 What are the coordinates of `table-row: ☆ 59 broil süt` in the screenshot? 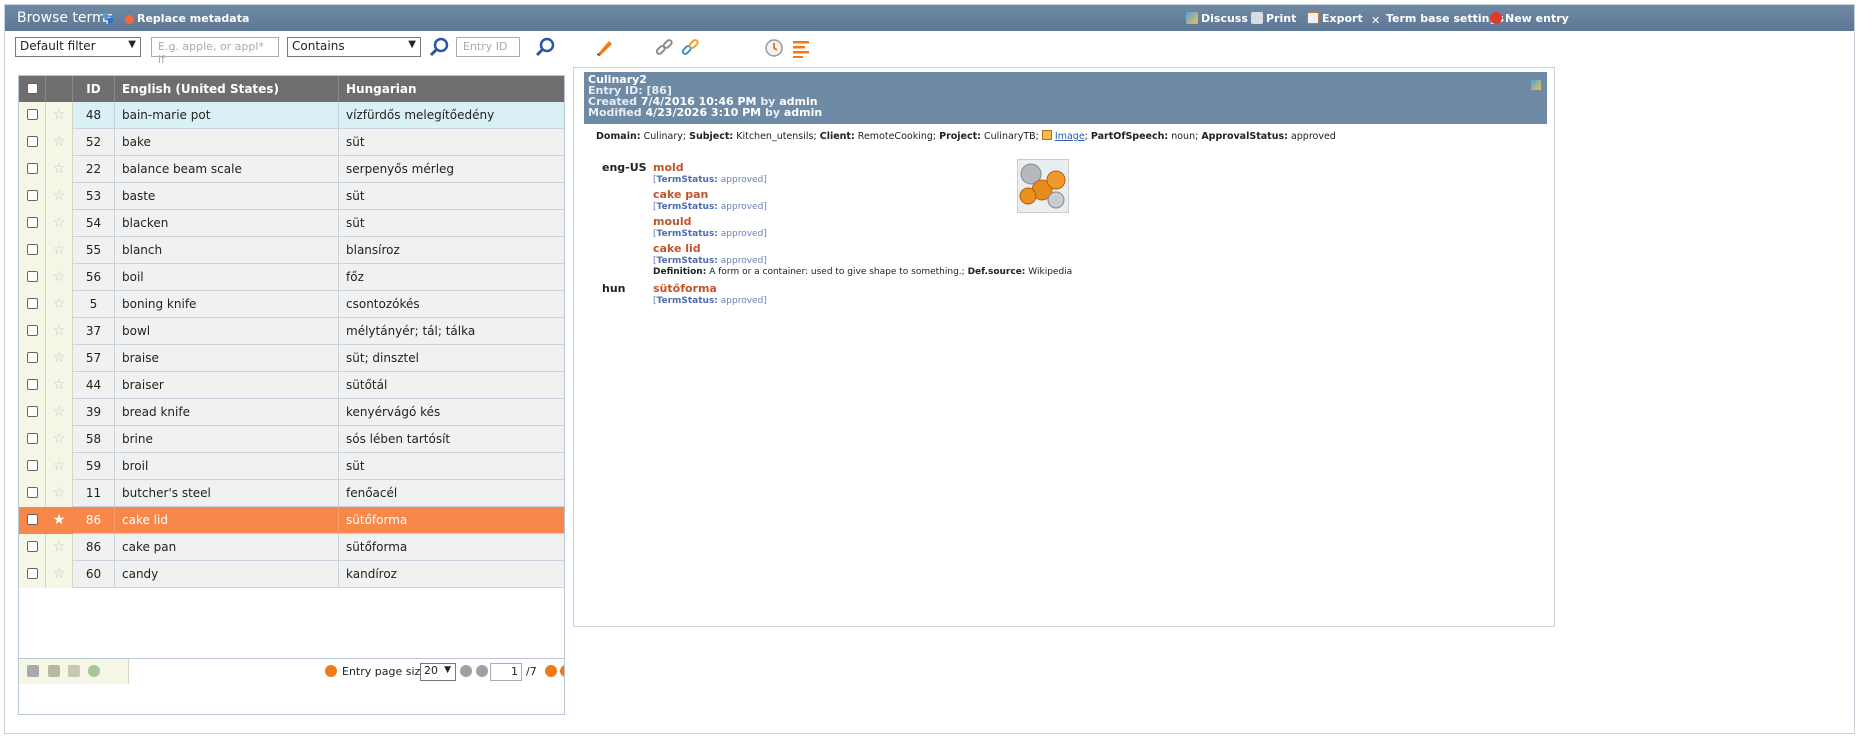 It's located at (291, 466).